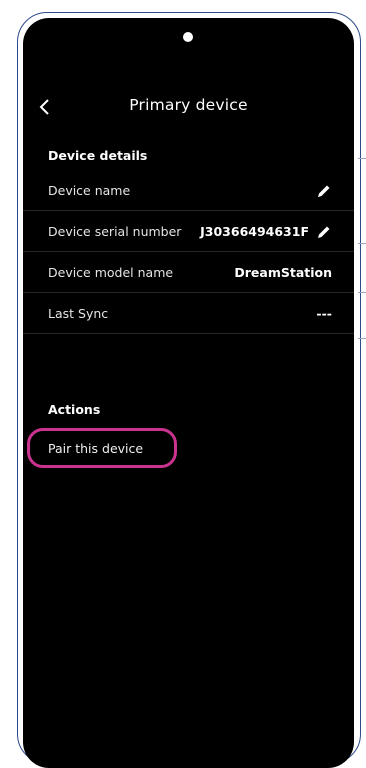  Describe the element at coordinates (188, 37) in the screenshot. I see `camera-dot` at that location.